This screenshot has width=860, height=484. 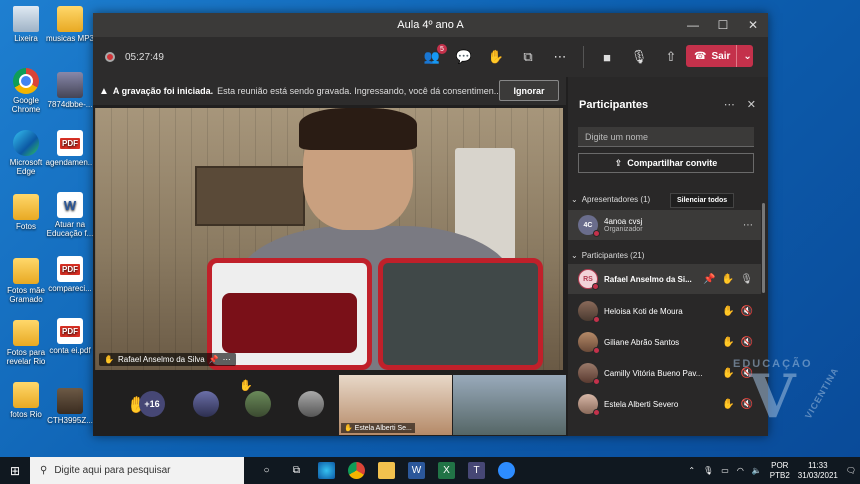 What do you see at coordinates (702, 200) in the screenshot?
I see `mute-all-button: Silenciar todos` at bounding box center [702, 200].